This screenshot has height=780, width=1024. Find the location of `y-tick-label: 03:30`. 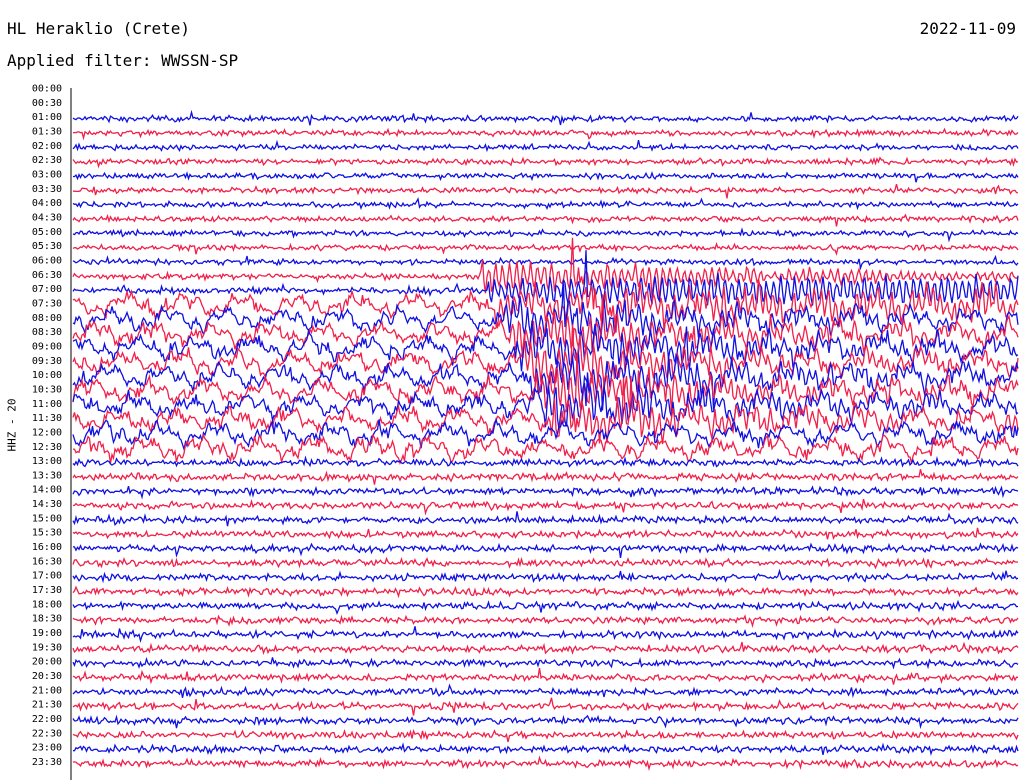

y-tick-label: 03:30 is located at coordinates (47, 189).